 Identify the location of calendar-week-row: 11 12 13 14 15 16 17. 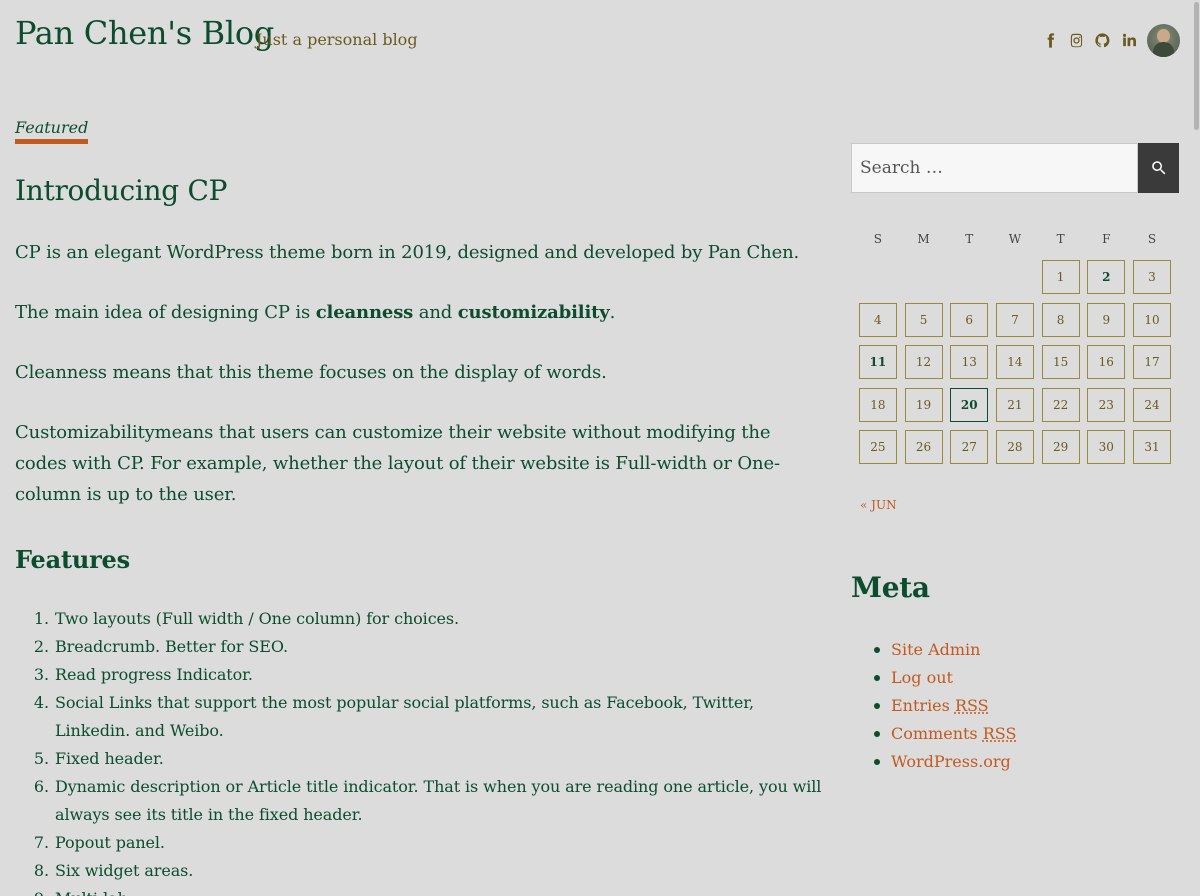
(1015, 362).